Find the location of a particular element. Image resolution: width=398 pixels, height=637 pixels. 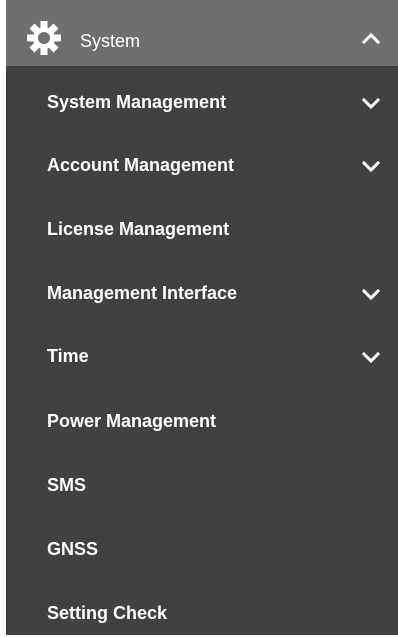

menu-header-label: System is located at coordinates (110, 41).